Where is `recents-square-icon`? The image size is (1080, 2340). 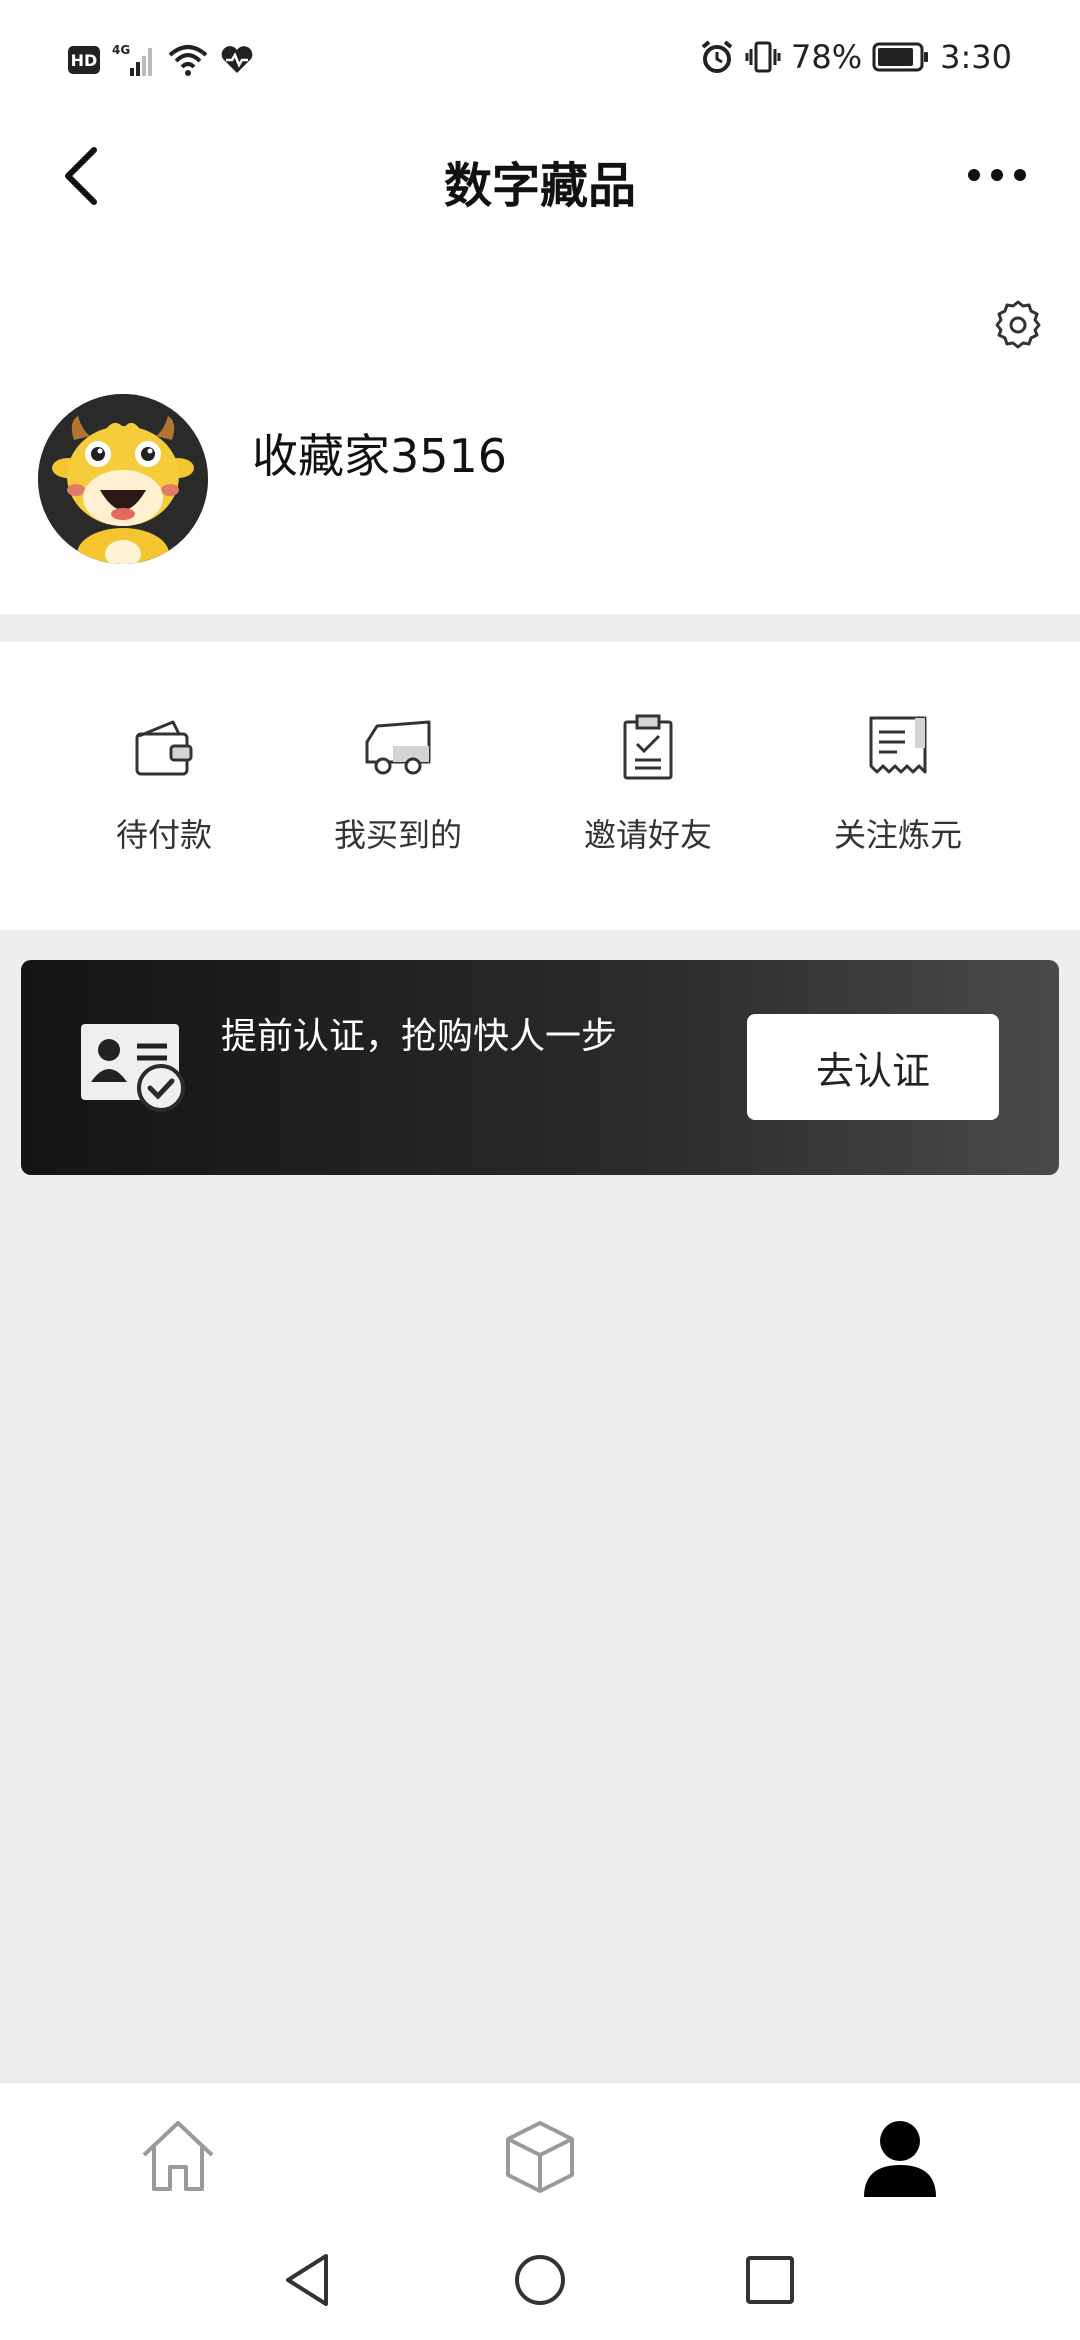 recents-square-icon is located at coordinates (770, 2280).